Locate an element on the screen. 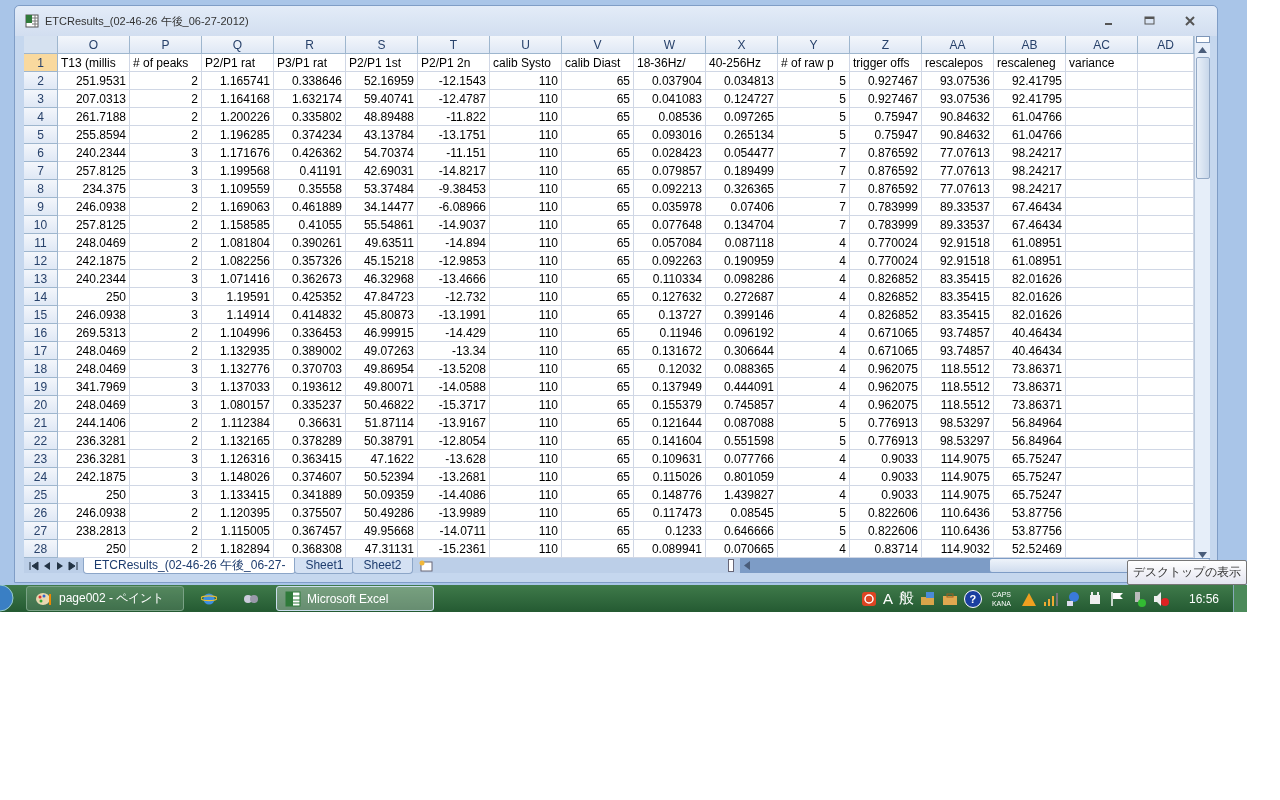  table-cell: 1.082256 is located at coordinates (238, 261).